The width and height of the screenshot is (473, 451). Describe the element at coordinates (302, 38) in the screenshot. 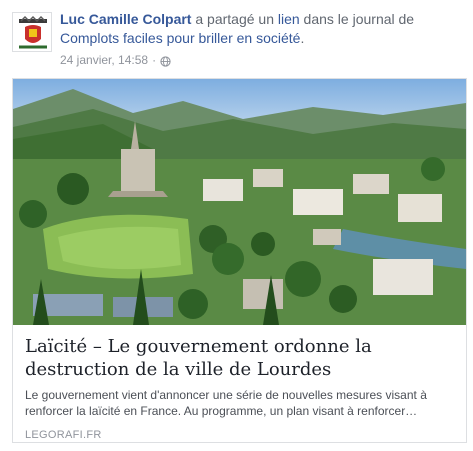

I see `headline-trailing: .` at that location.